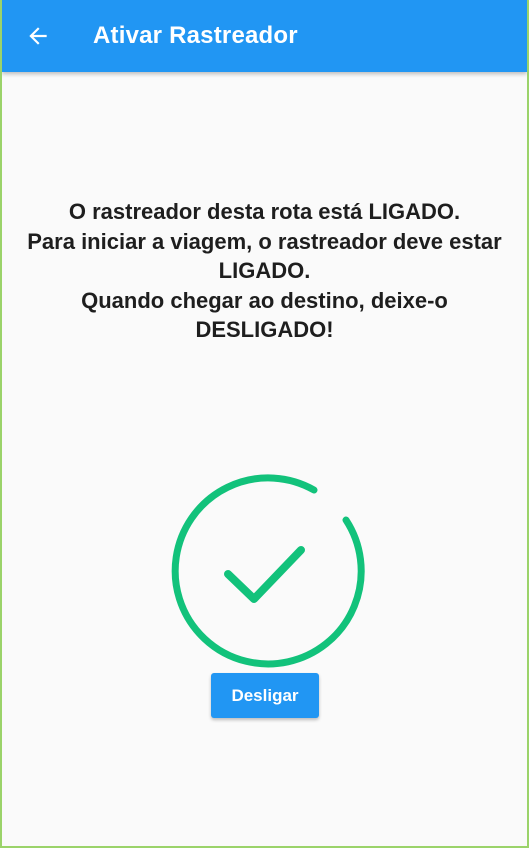  I want to click on back-button, so click(38, 36).